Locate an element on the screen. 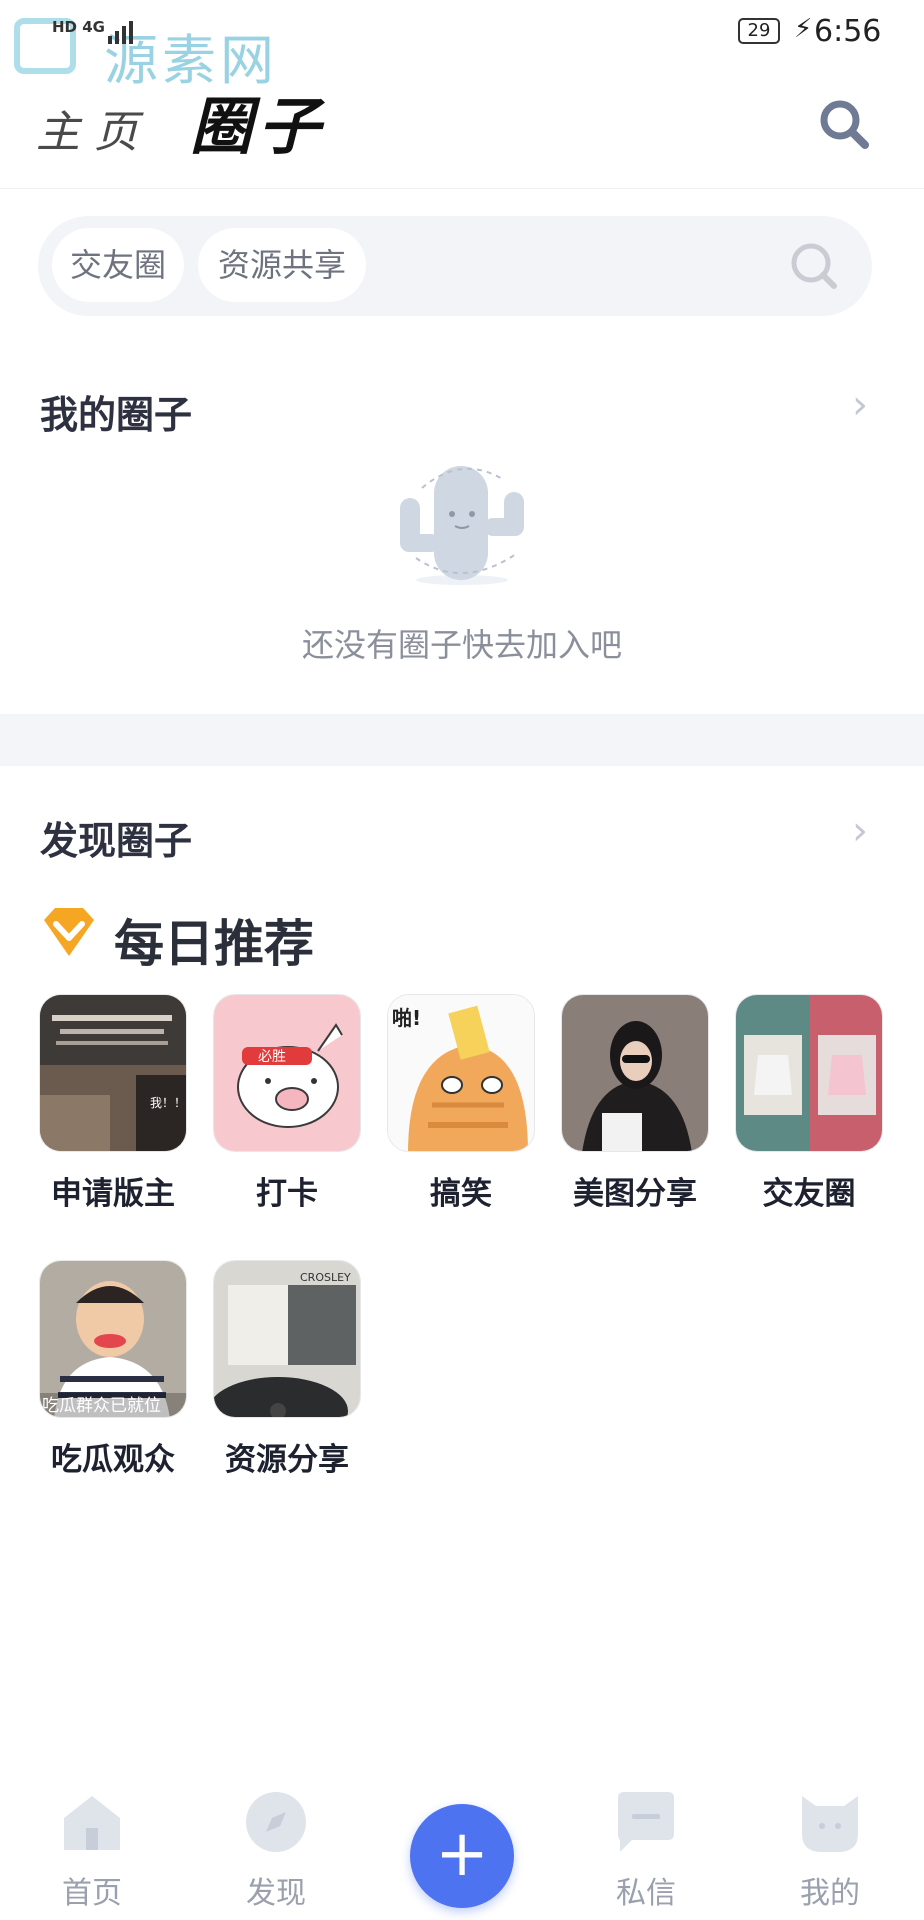  circle-item-friends: 交友圈 is located at coordinates (809, 1103).